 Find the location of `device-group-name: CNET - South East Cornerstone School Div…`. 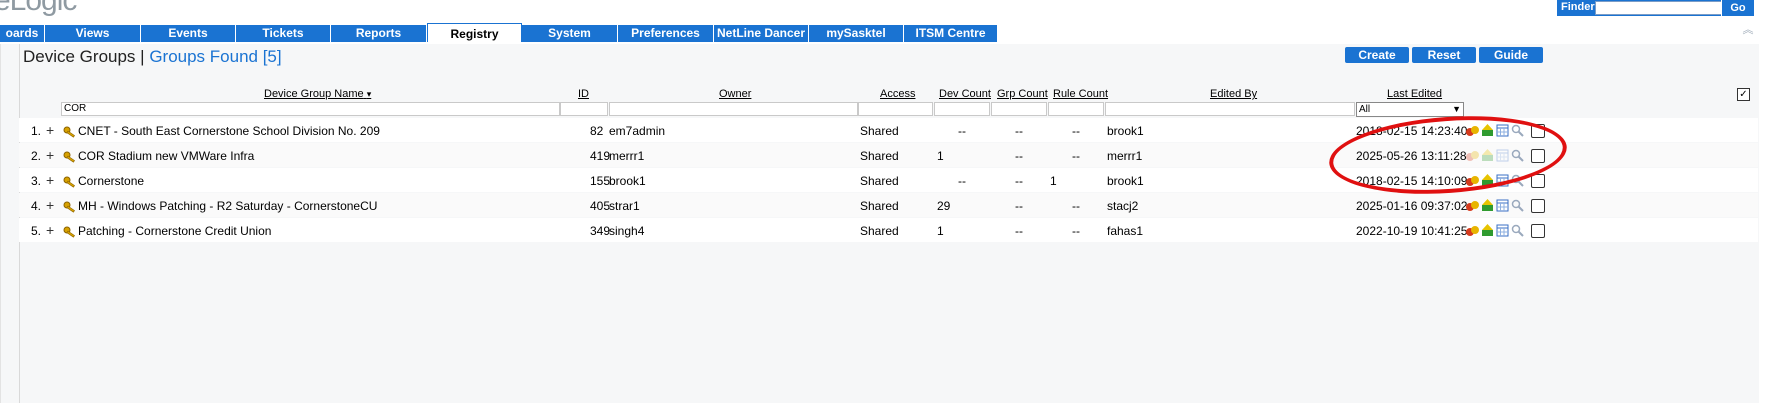

device-group-name: CNET - South East Cornerstone School Div… is located at coordinates (229, 131).